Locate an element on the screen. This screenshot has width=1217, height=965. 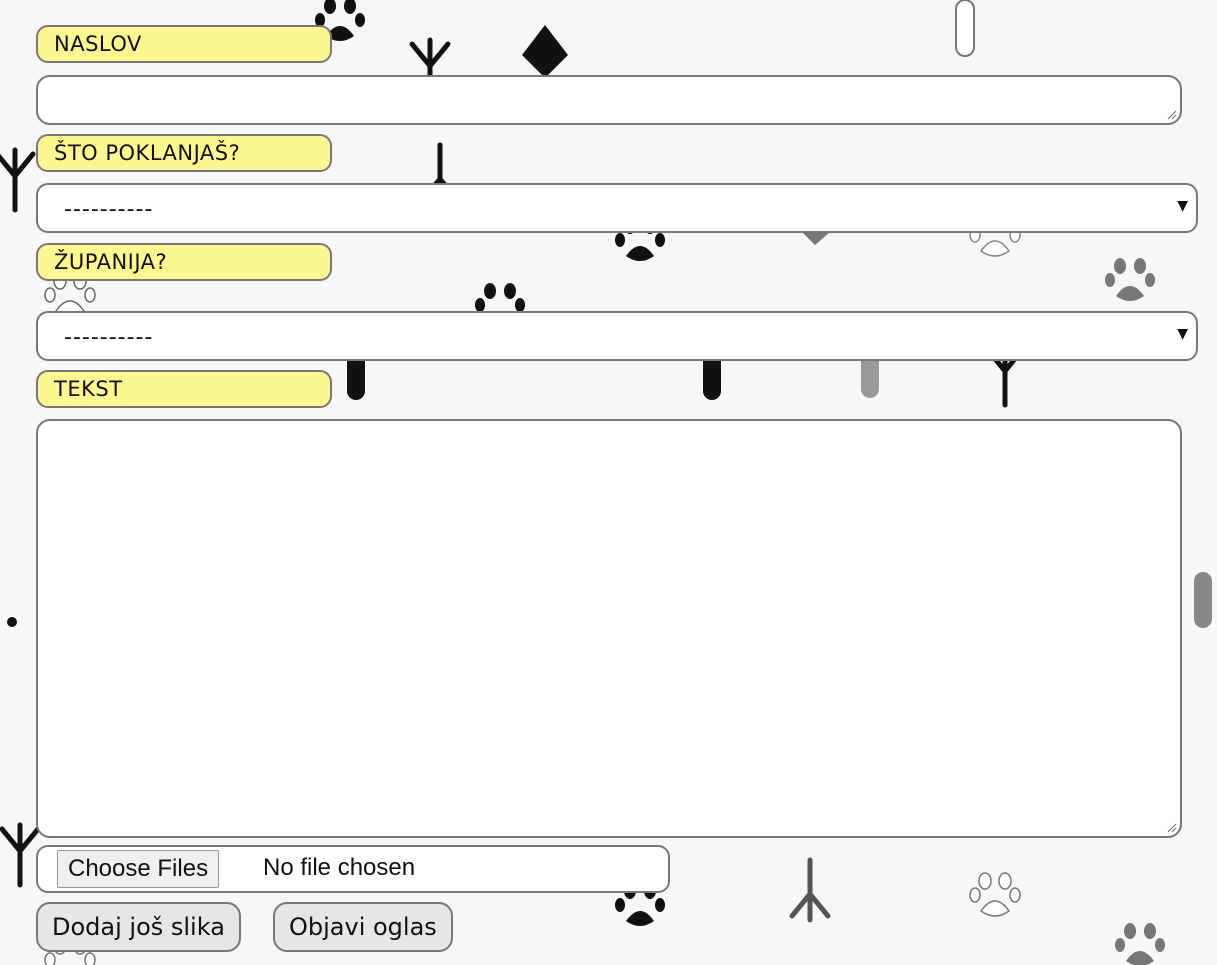
file-input: Choose Files No file chosen is located at coordinates (353, 869).